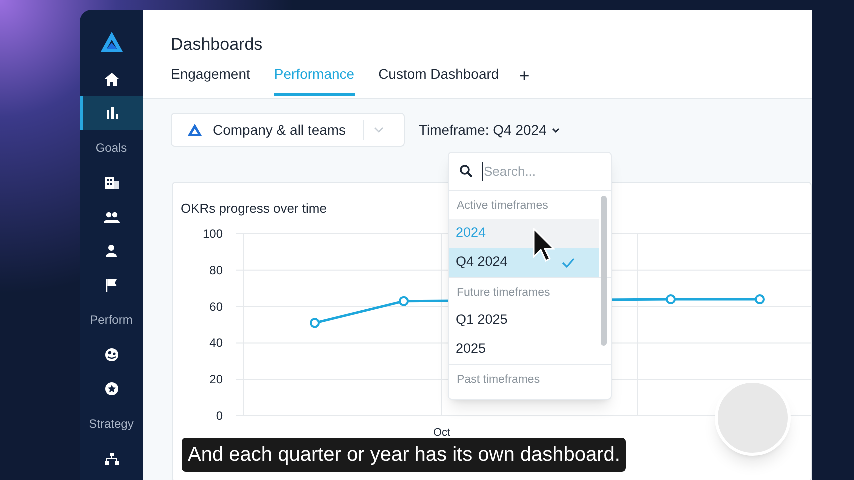  I want to click on axis-tick-label: 100, so click(212, 234).